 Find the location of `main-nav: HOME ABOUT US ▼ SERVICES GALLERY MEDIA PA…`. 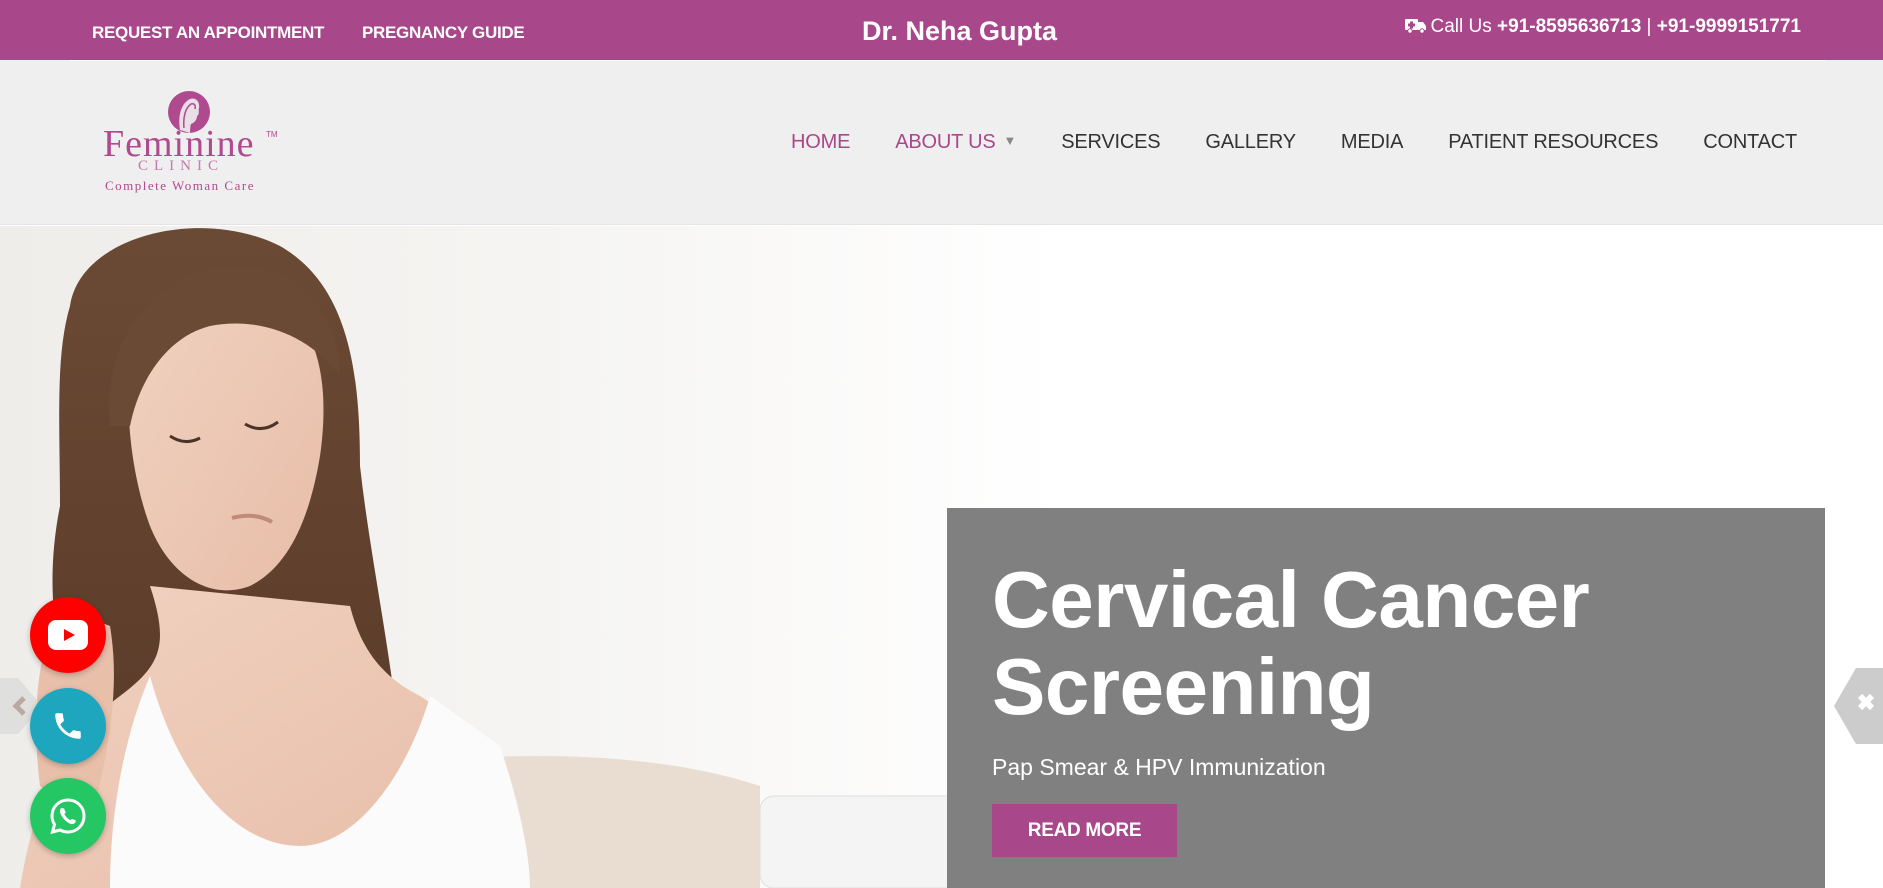

main-nav: HOME ABOUT US ▼ SERVICES GALLERY MEDIA PA… is located at coordinates (1271, 142).